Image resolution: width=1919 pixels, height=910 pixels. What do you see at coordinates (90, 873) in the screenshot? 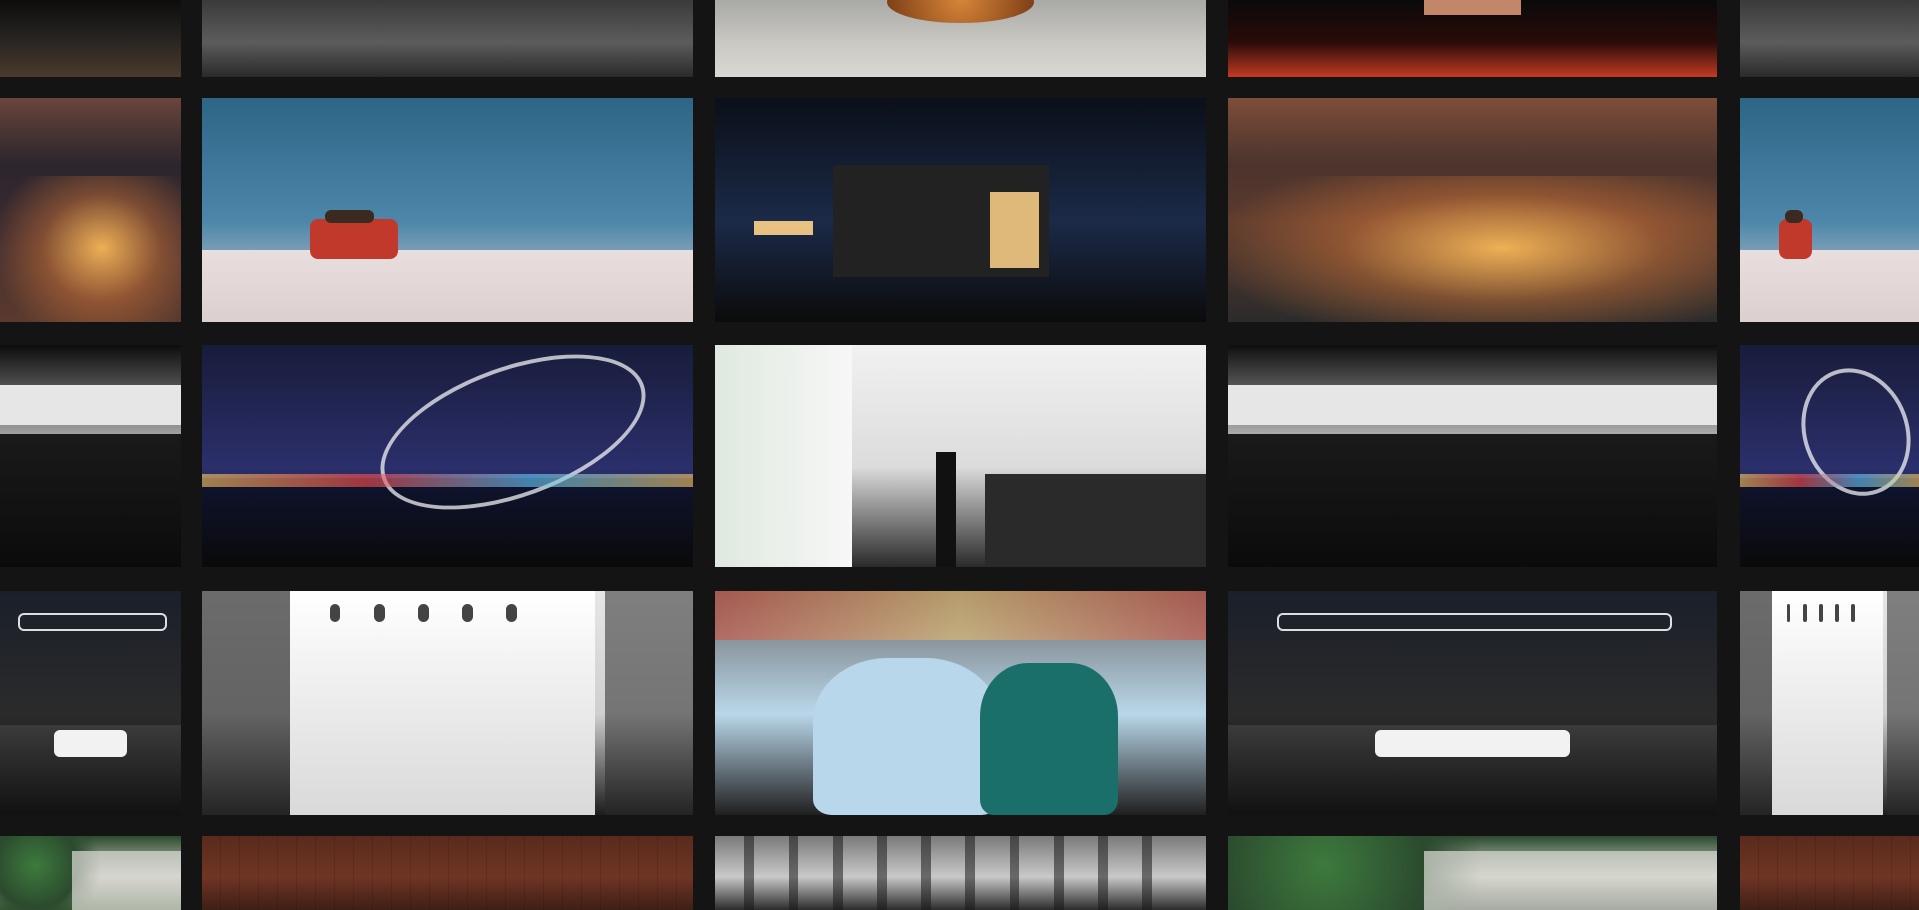
I see `gallery-photo-plants-and-rocks` at bounding box center [90, 873].